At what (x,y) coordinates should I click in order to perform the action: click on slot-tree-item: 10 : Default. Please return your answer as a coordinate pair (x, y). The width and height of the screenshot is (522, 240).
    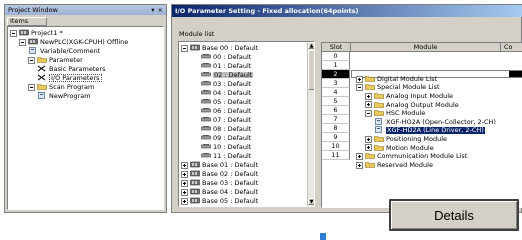
    Looking at the image, I should click on (226, 147).